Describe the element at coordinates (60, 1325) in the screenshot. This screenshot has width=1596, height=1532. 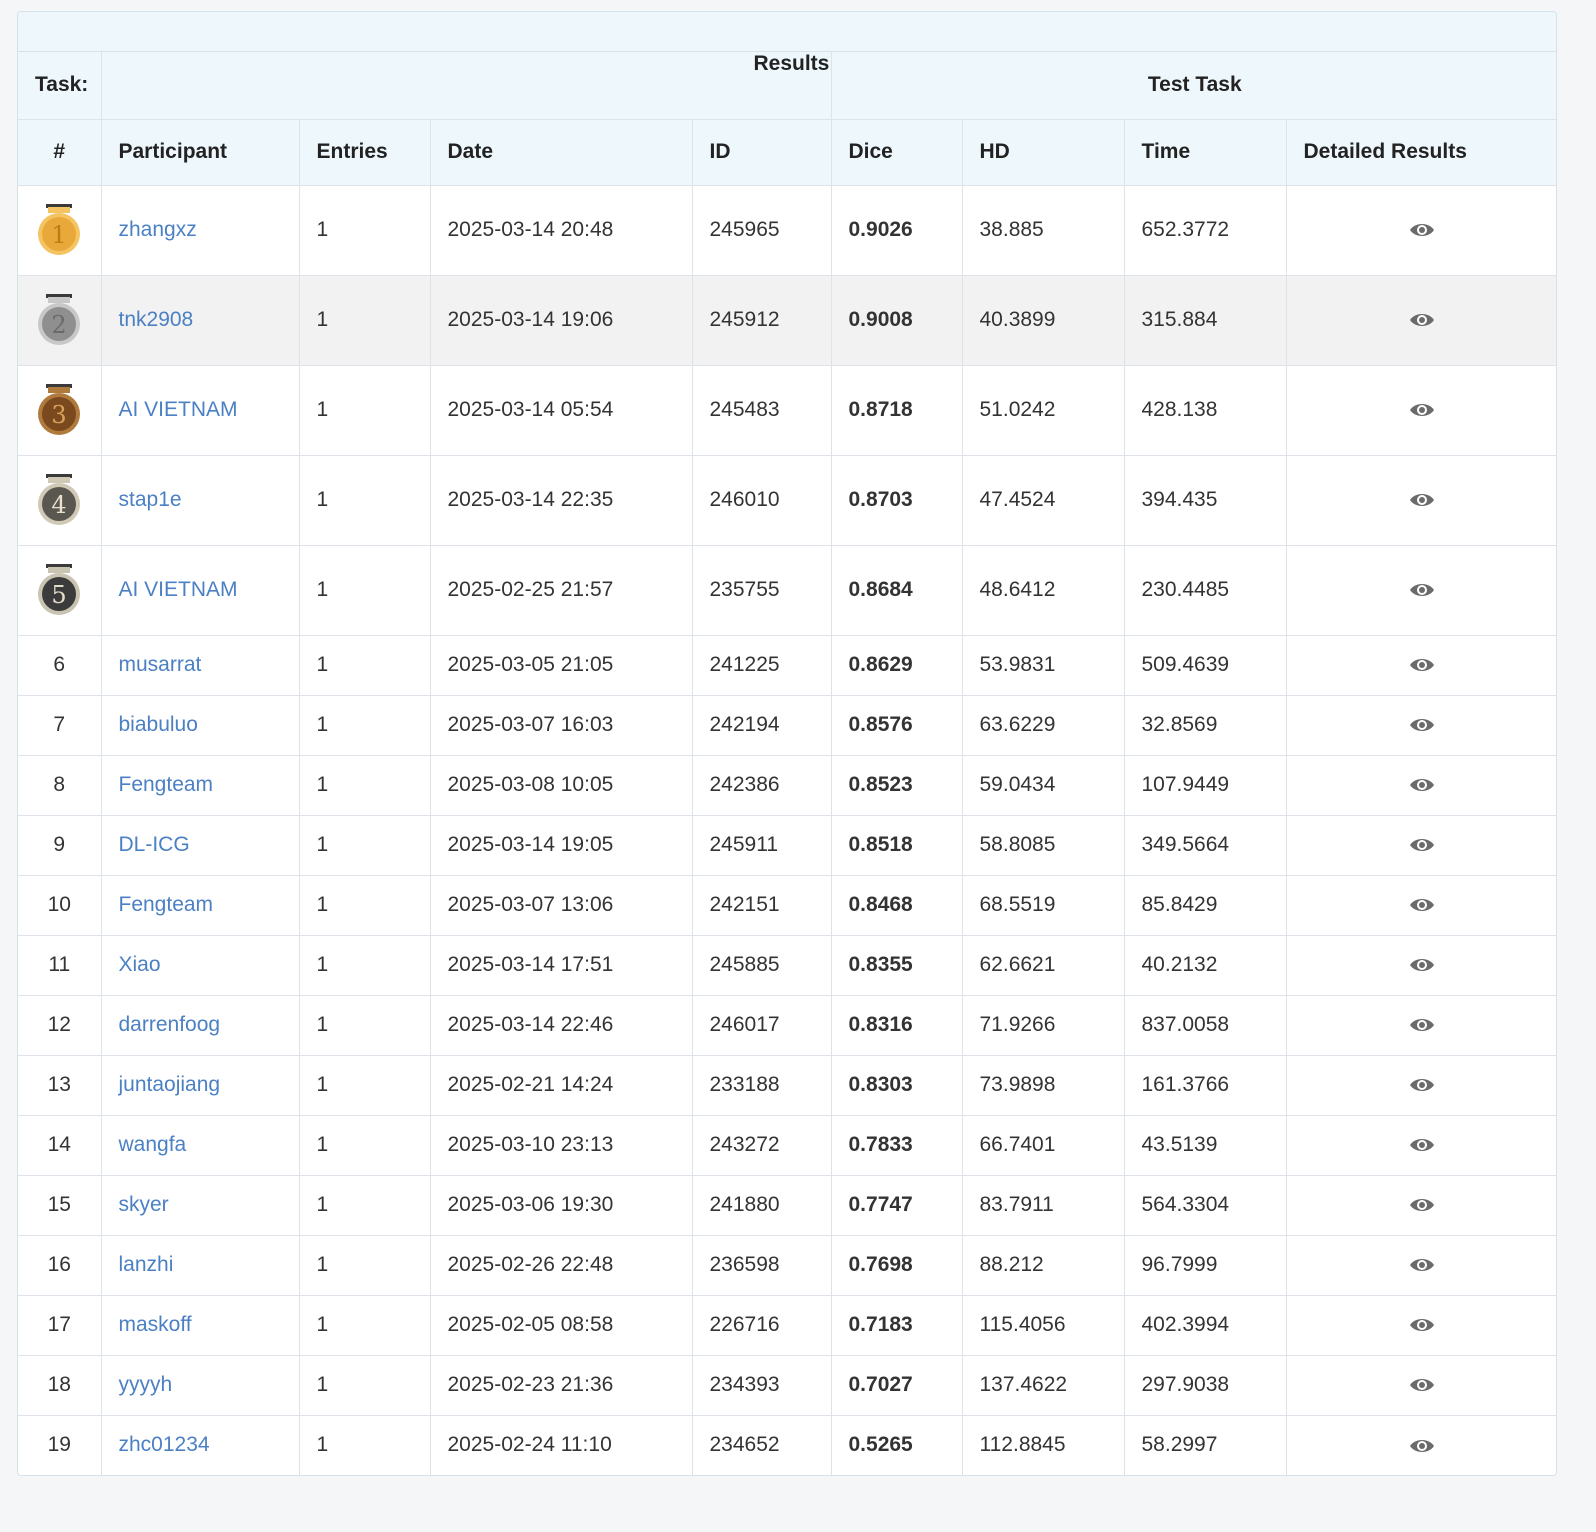
I see `rank-cell: 17` at that location.